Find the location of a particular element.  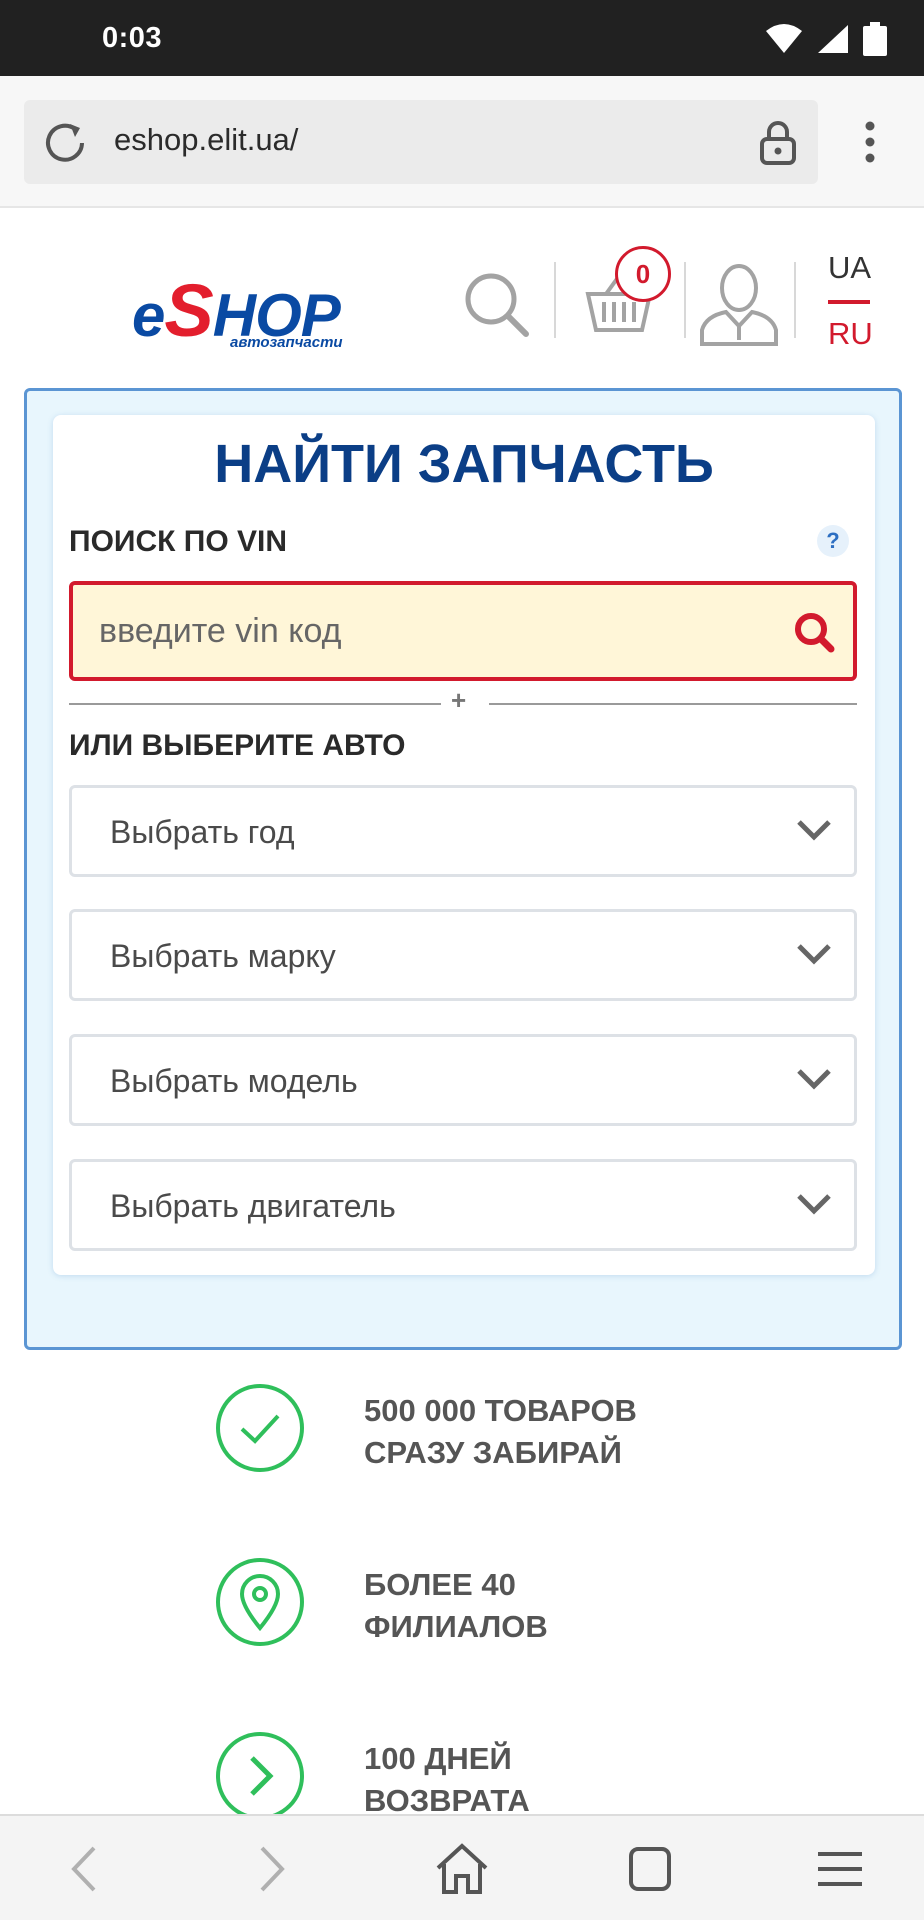

wifi-icon is located at coordinates (784, 38).